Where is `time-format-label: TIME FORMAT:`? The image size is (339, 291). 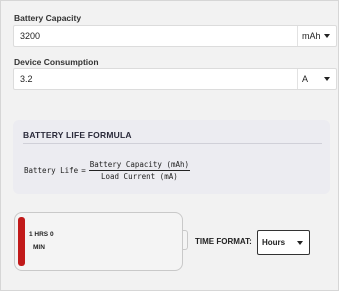
time-format-label: TIME FORMAT: is located at coordinates (223, 241).